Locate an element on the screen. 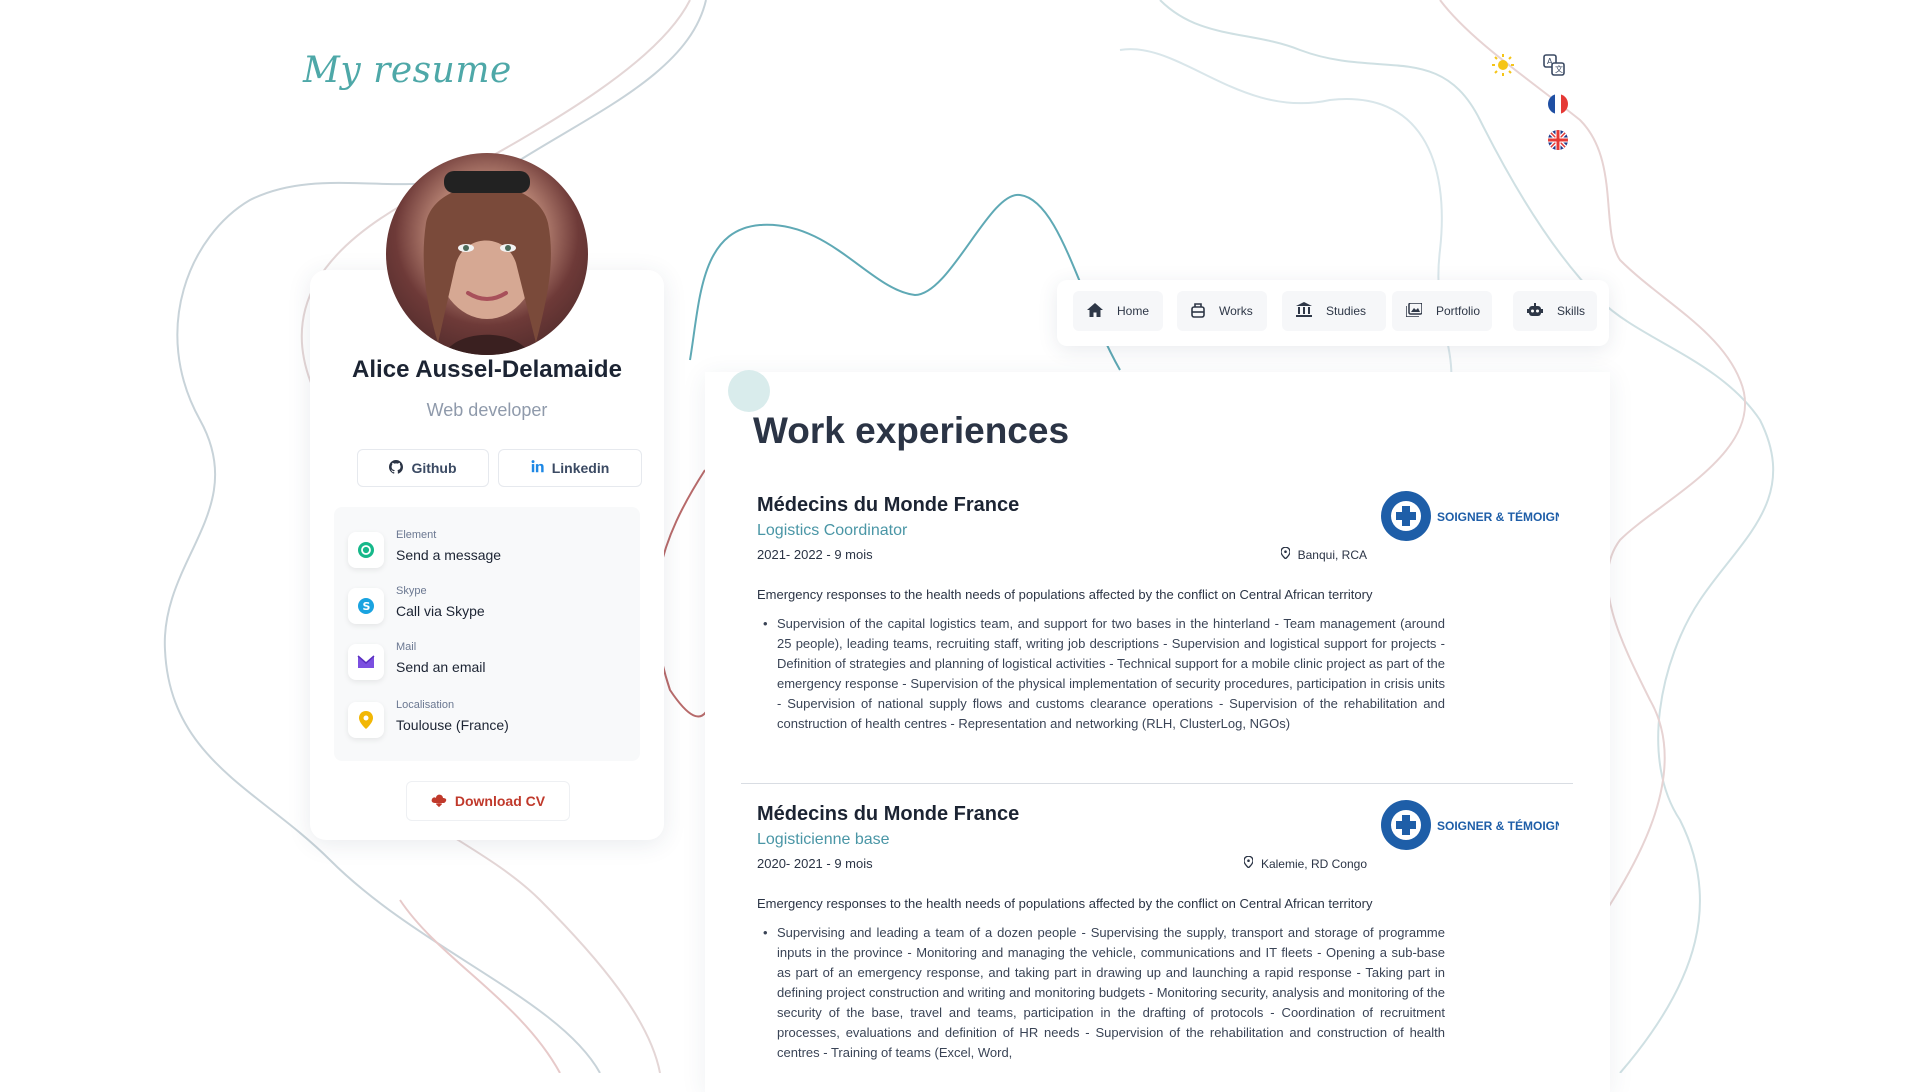 The image size is (1911, 1092). nav-label: Skills is located at coordinates (1571, 311).